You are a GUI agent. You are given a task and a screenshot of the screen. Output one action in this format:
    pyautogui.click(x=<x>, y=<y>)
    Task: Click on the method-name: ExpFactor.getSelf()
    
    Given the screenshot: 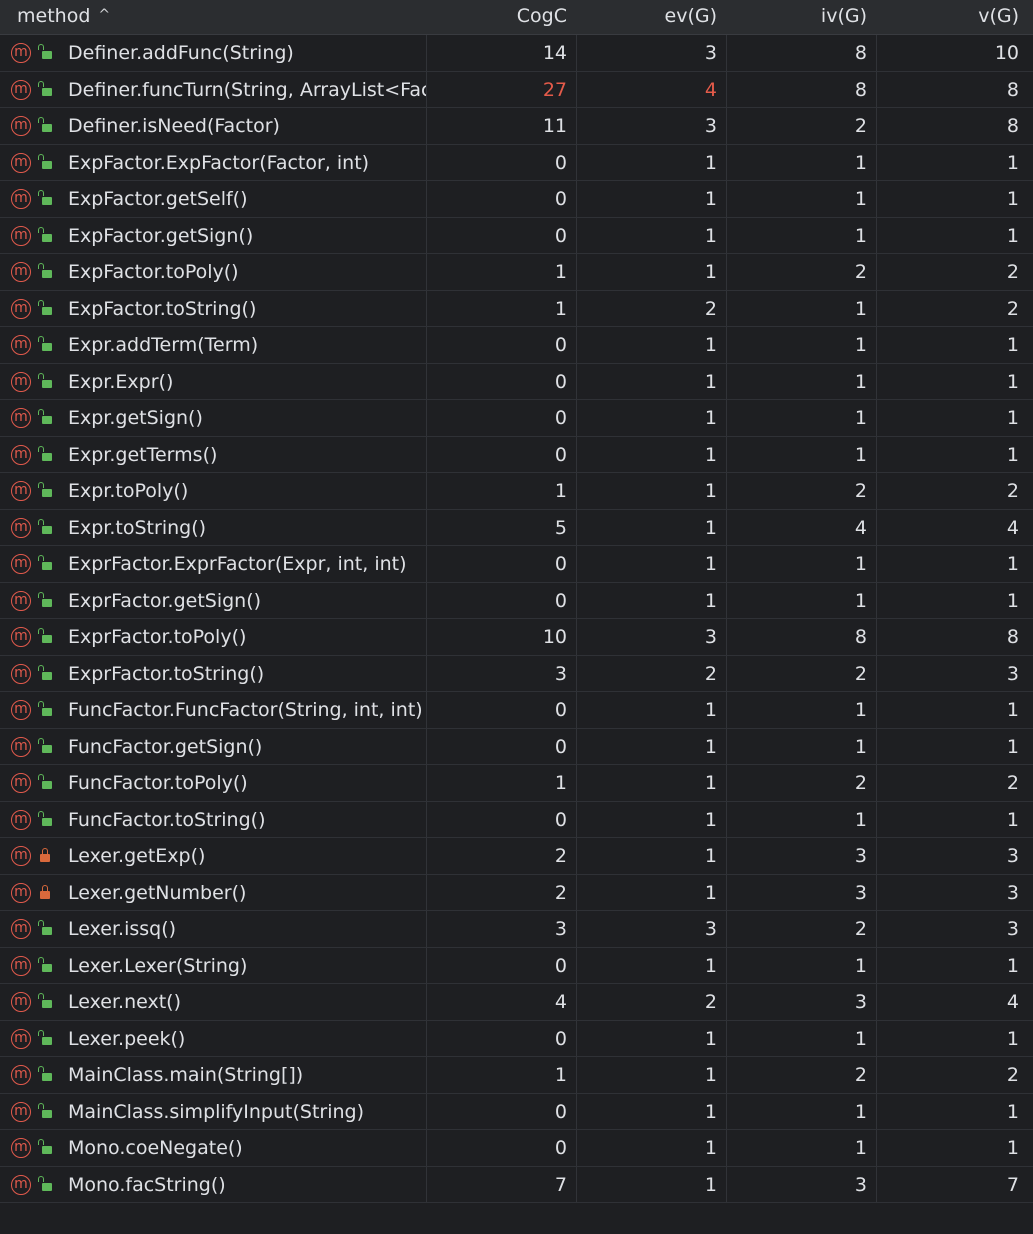 What is the action you would take?
    pyautogui.click(x=158, y=199)
    